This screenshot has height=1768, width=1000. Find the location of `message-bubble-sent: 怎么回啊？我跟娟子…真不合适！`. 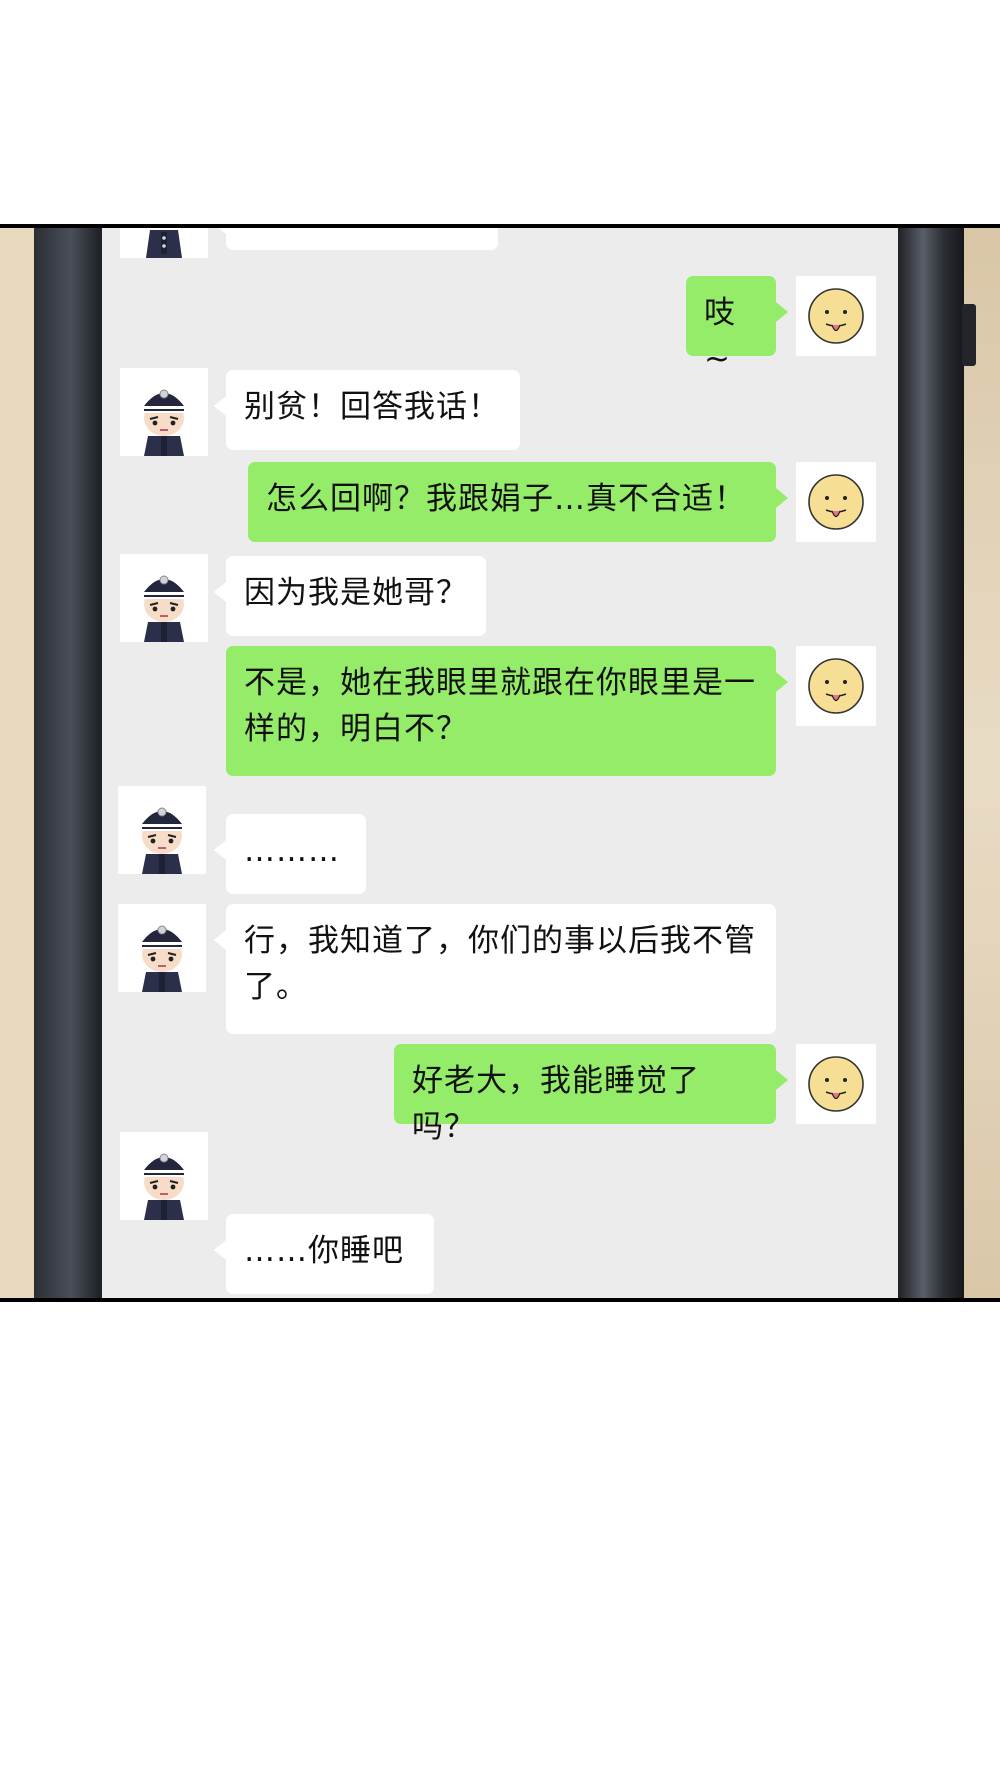

message-bubble-sent: 怎么回啊？我跟娟子…真不合适！ is located at coordinates (518, 502).